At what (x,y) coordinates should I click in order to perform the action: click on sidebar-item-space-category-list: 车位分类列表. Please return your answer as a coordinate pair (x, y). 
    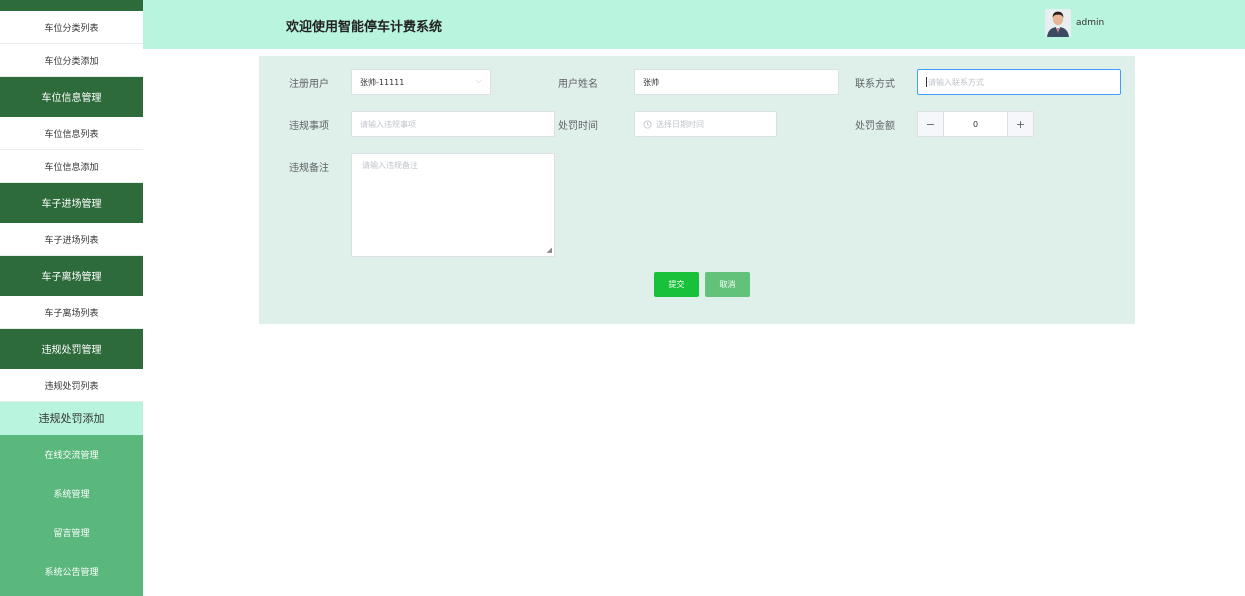
    Looking at the image, I should click on (71, 27).